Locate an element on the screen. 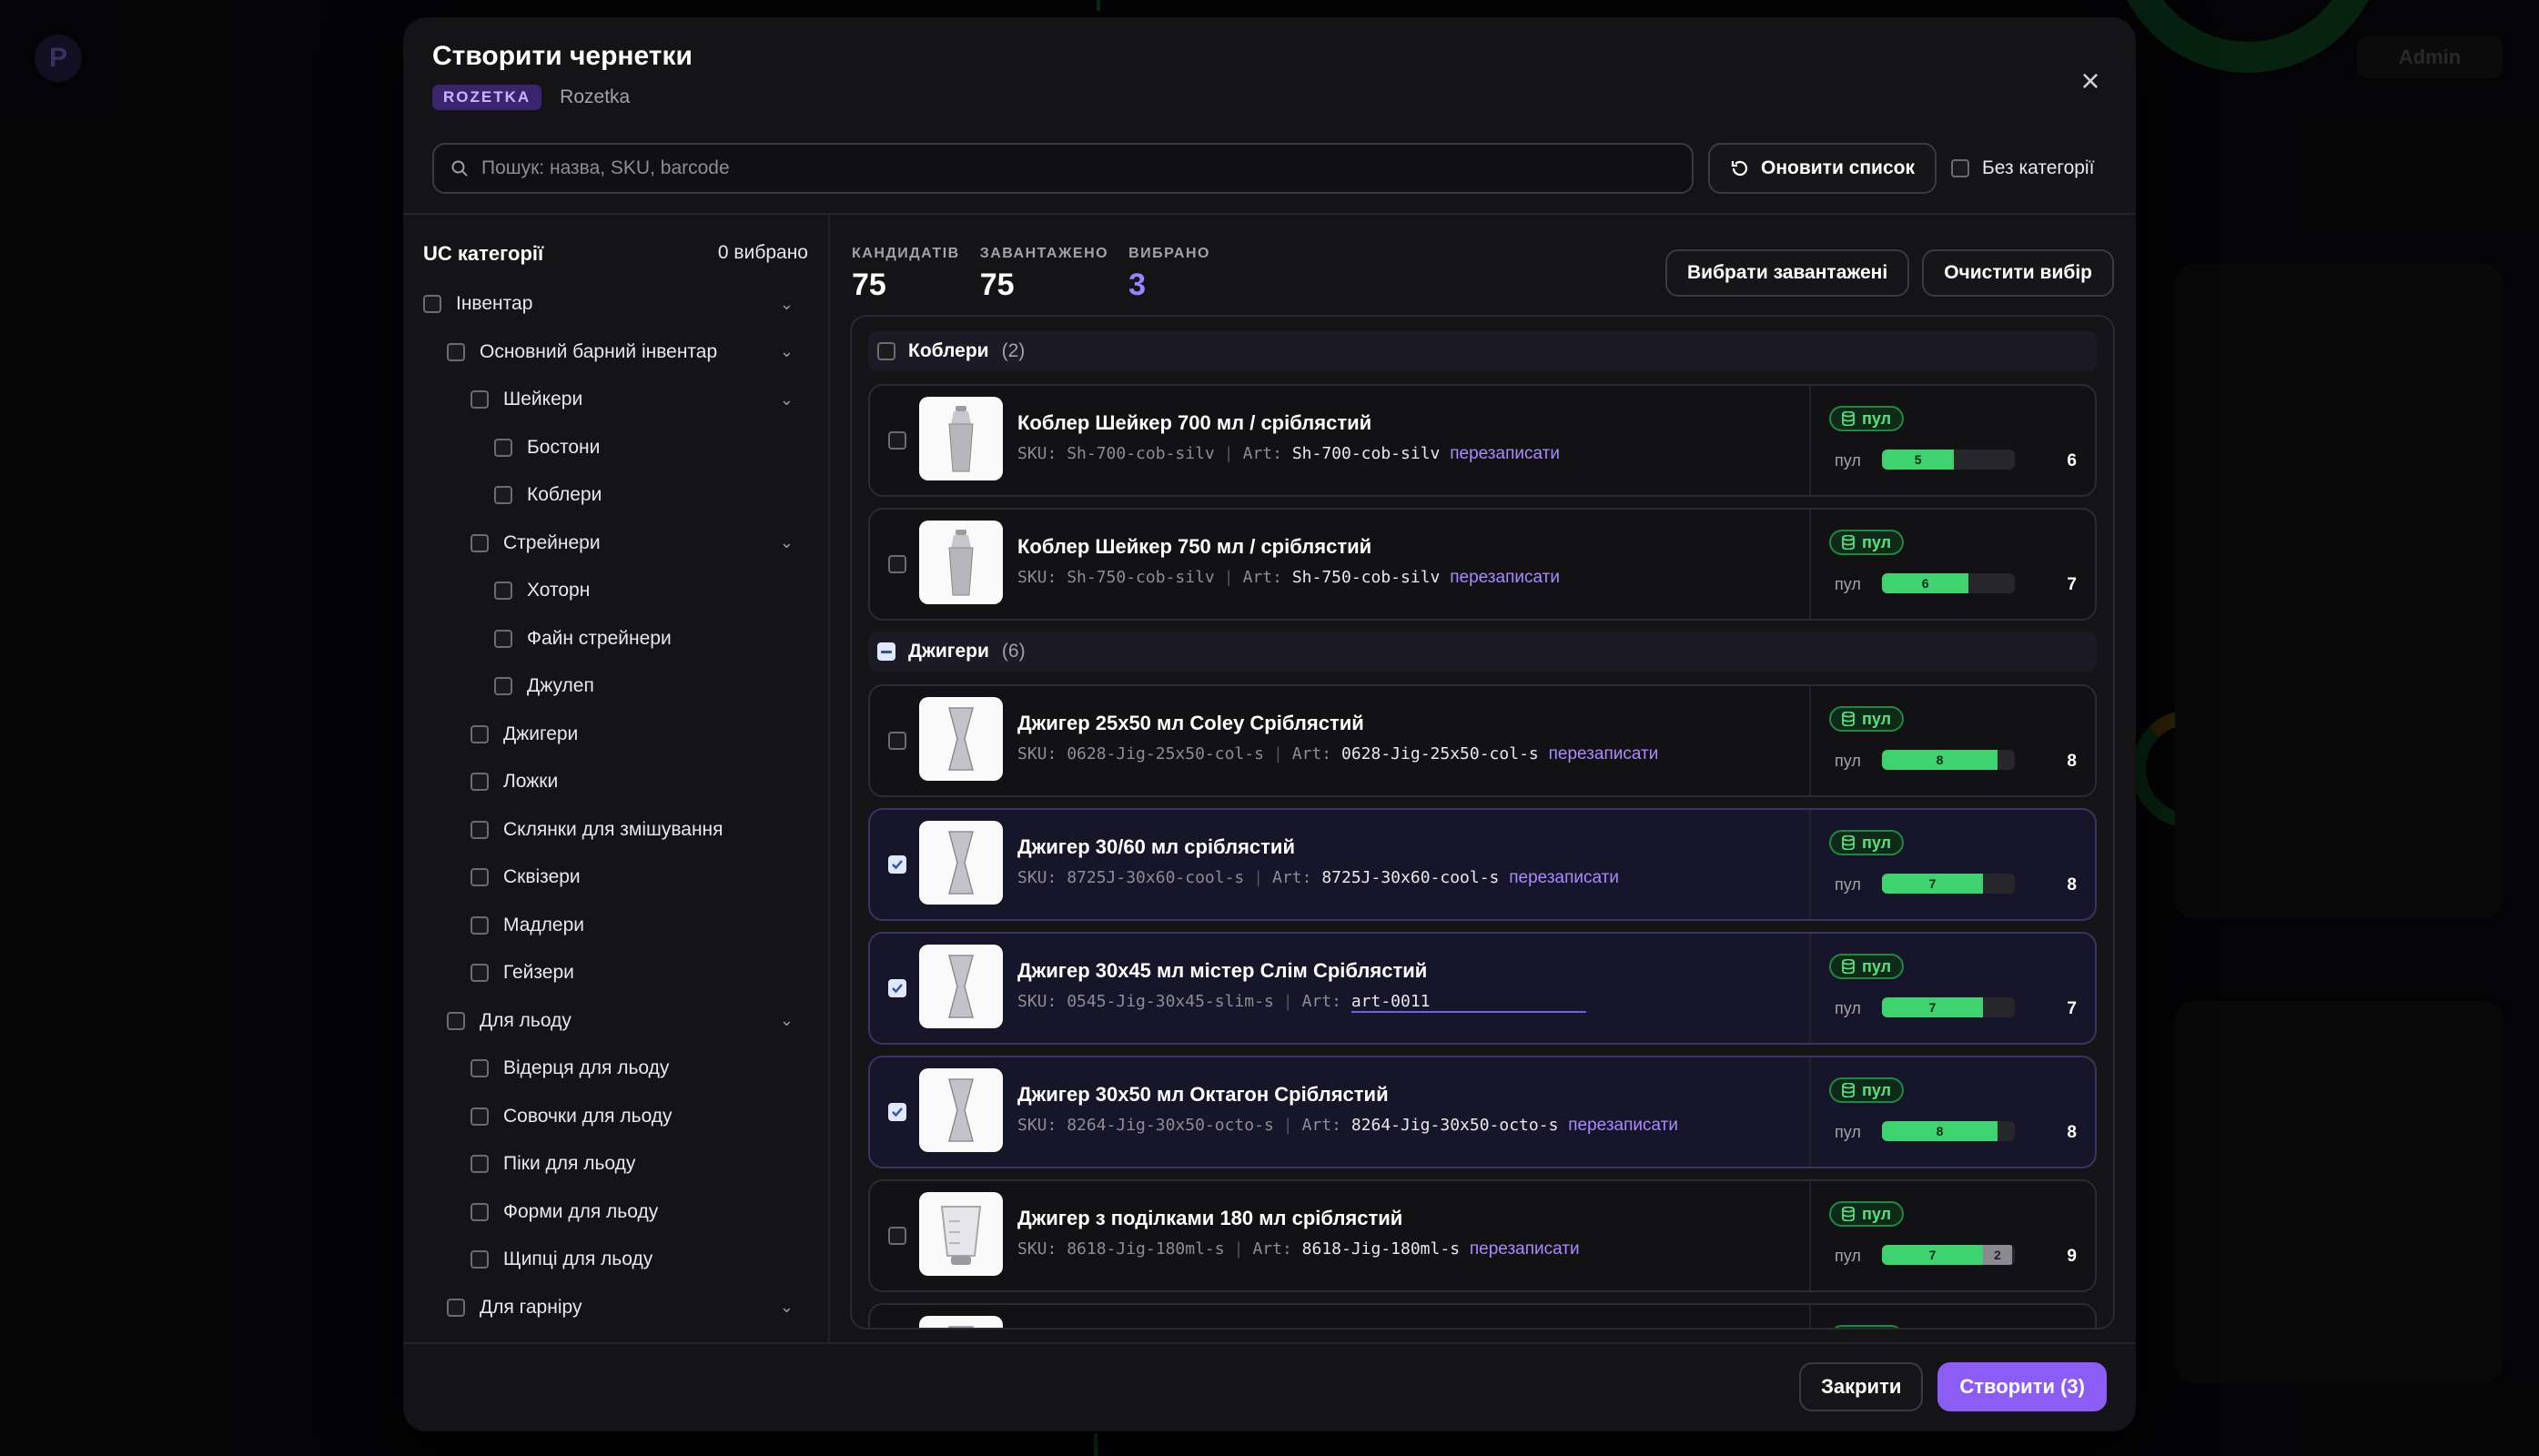 The width and height of the screenshot is (2539, 1456). stat-block: КАНДИДАТІВ 75 is located at coordinates (906, 274).